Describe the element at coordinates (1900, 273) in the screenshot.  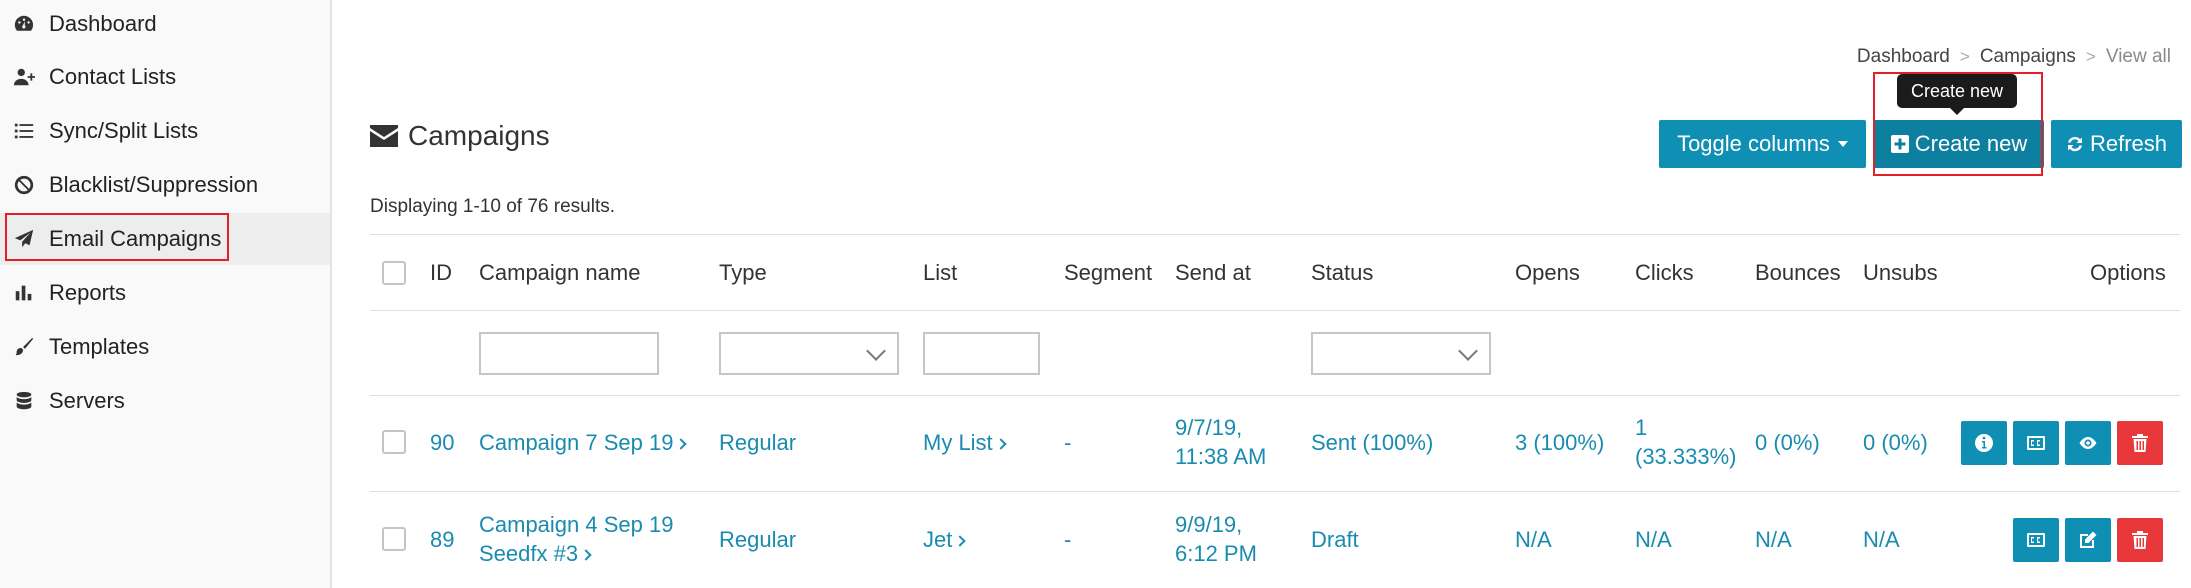
I see `column-header-unsubs: Unsubs` at that location.